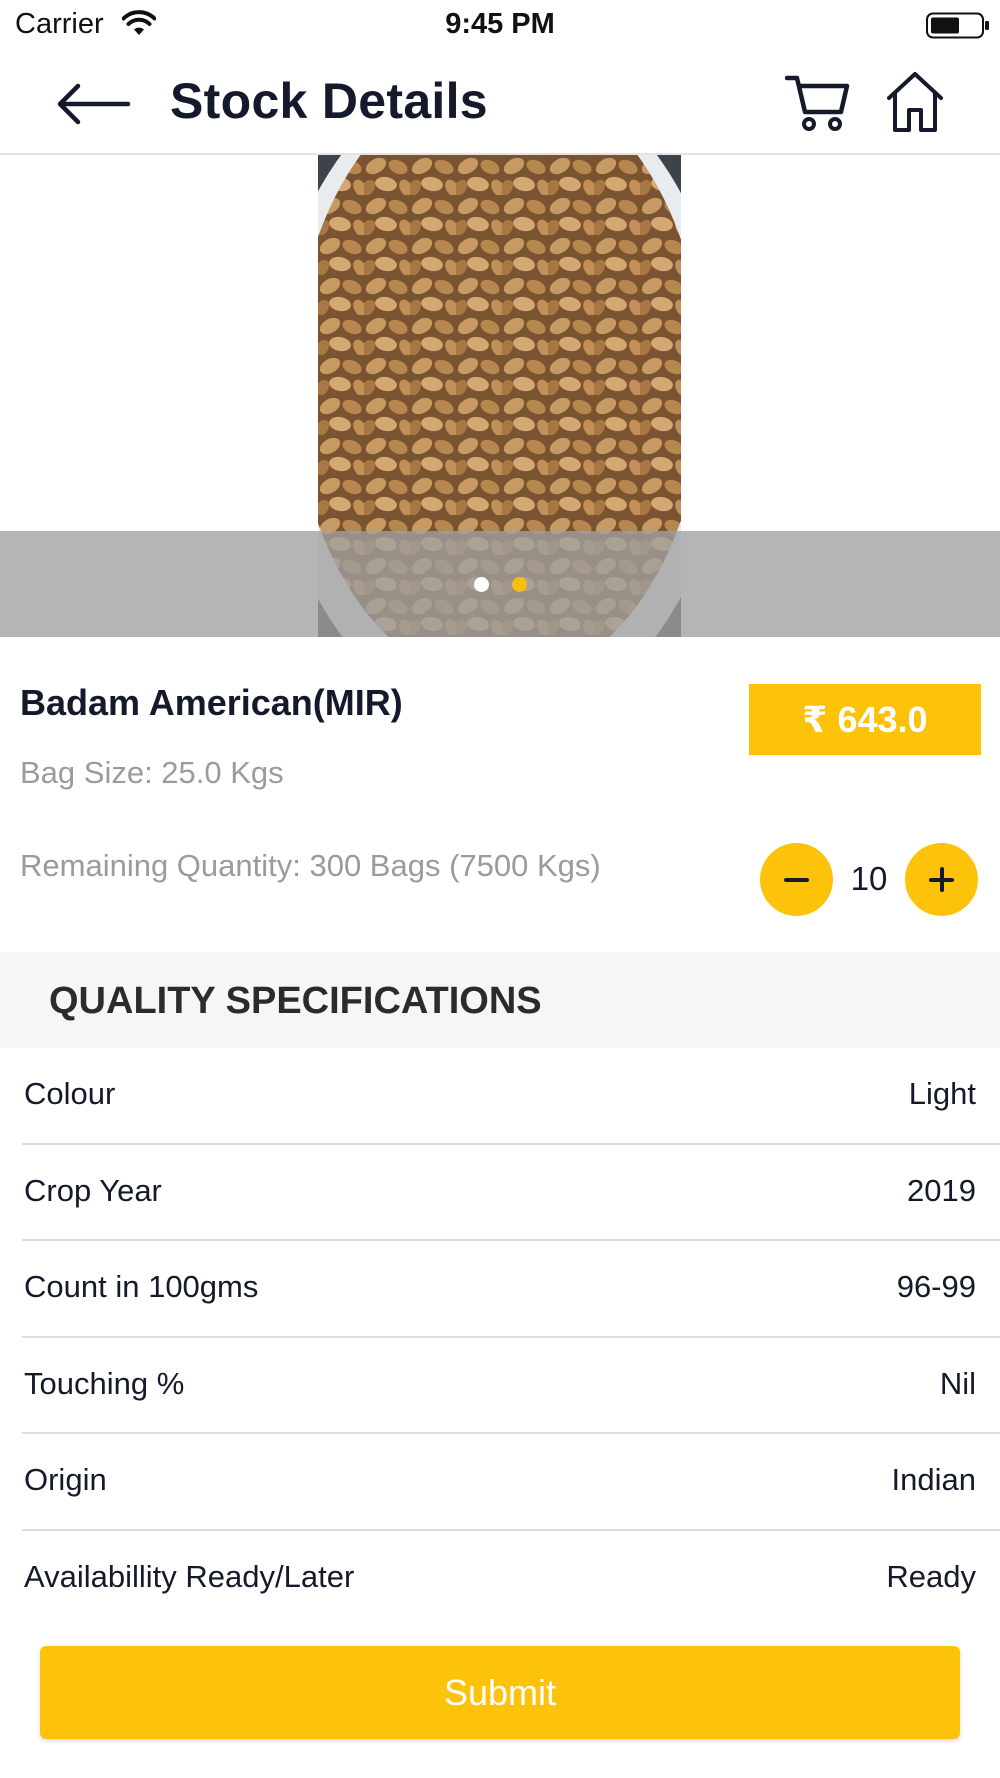 The width and height of the screenshot is (1000, 1778). I want to click on product-name: Badam American(MIR), so click(211, 702).